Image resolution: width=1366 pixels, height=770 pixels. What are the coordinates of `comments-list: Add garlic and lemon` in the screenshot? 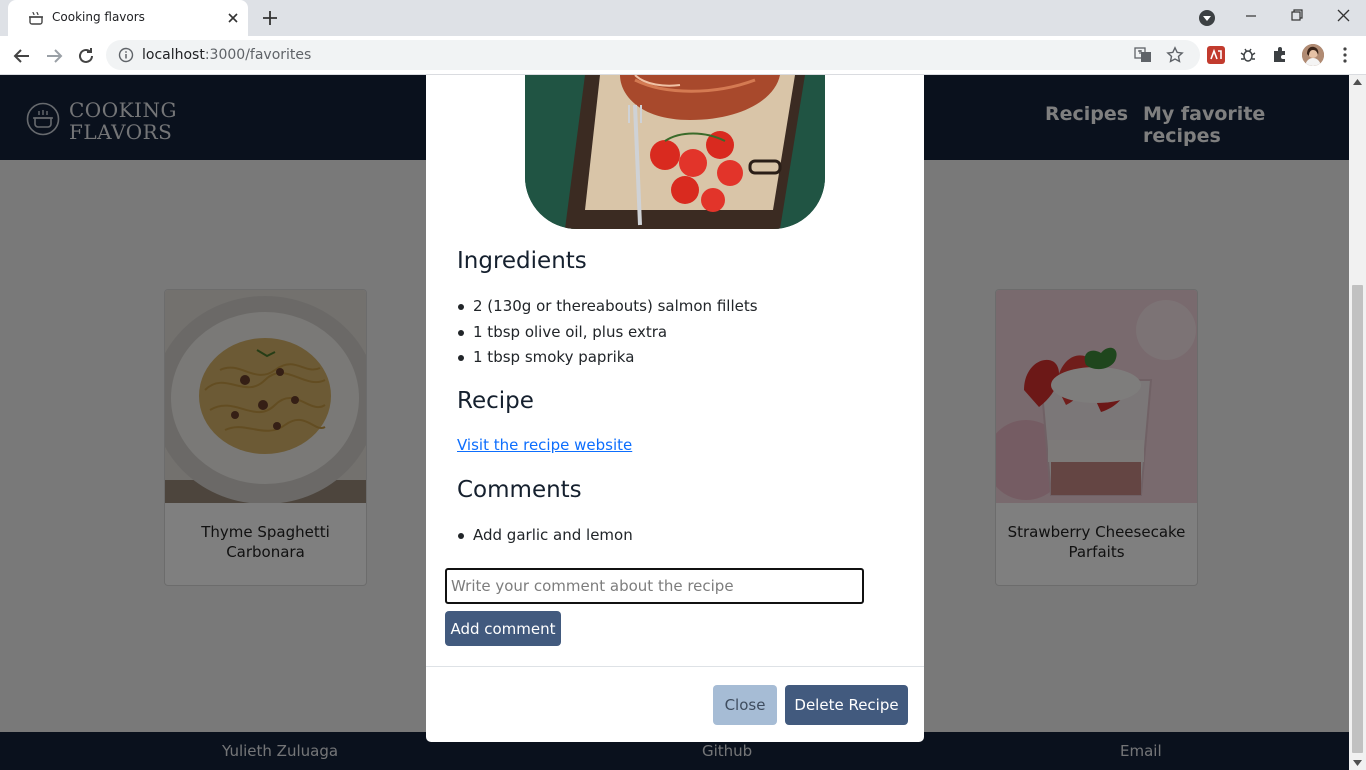 It's located at (545, 536).